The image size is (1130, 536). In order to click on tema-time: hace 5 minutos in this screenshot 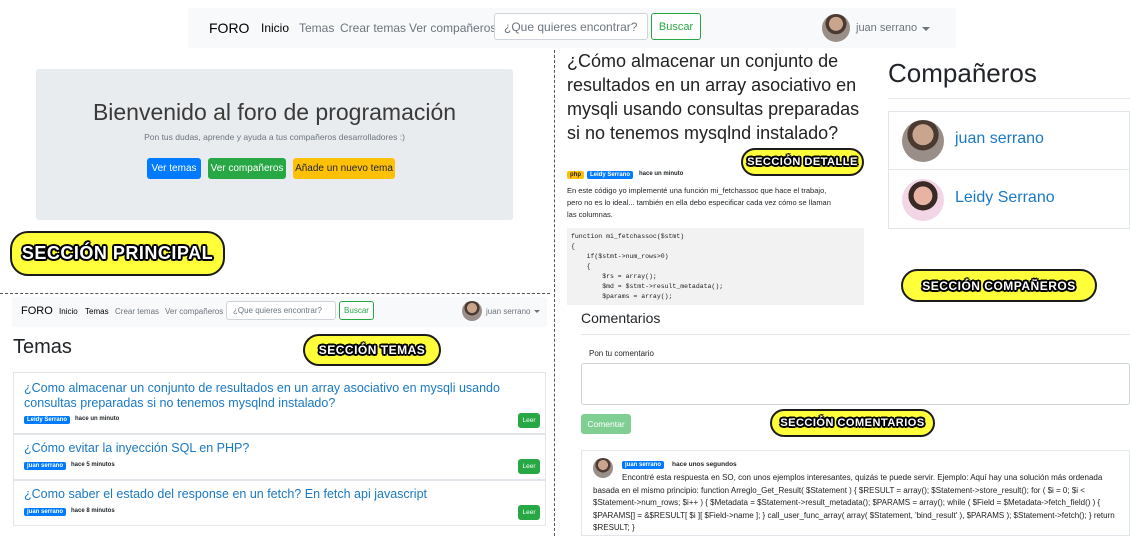, I will do `click(93, 465)`.